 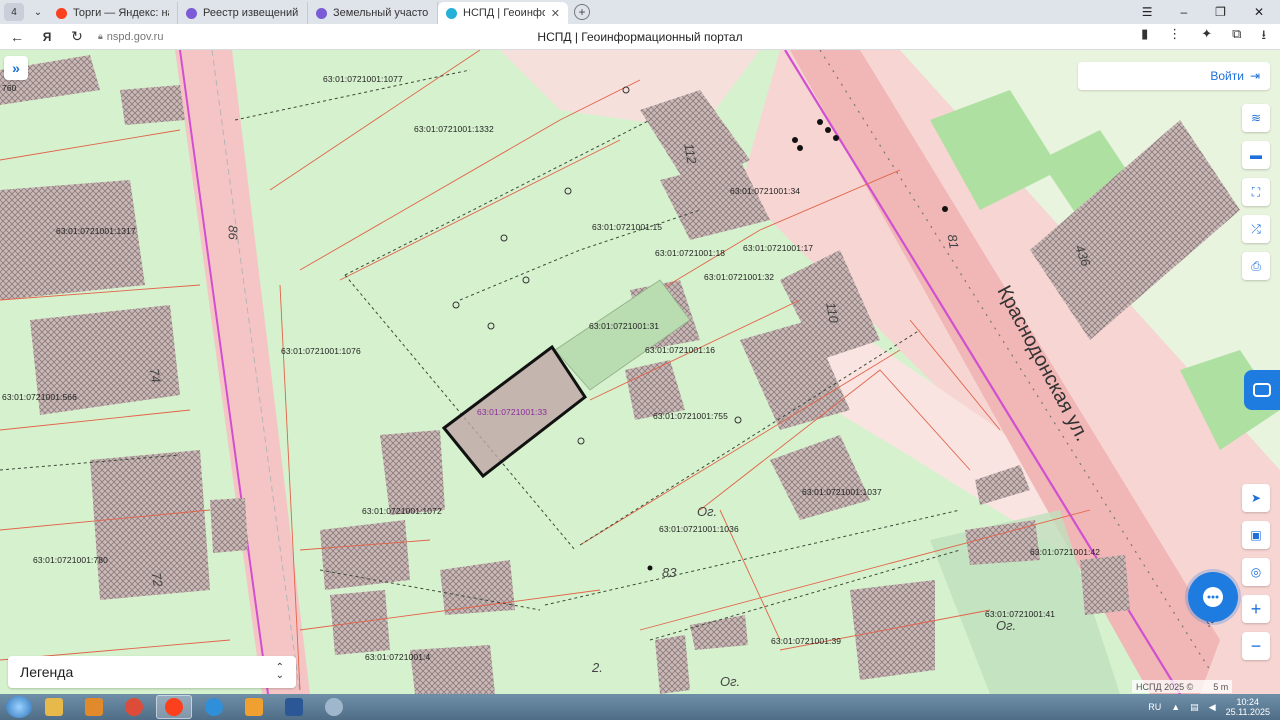 I want to click on page-title: НСПД | Геоинформационный портал, so click(x=640, y=36).